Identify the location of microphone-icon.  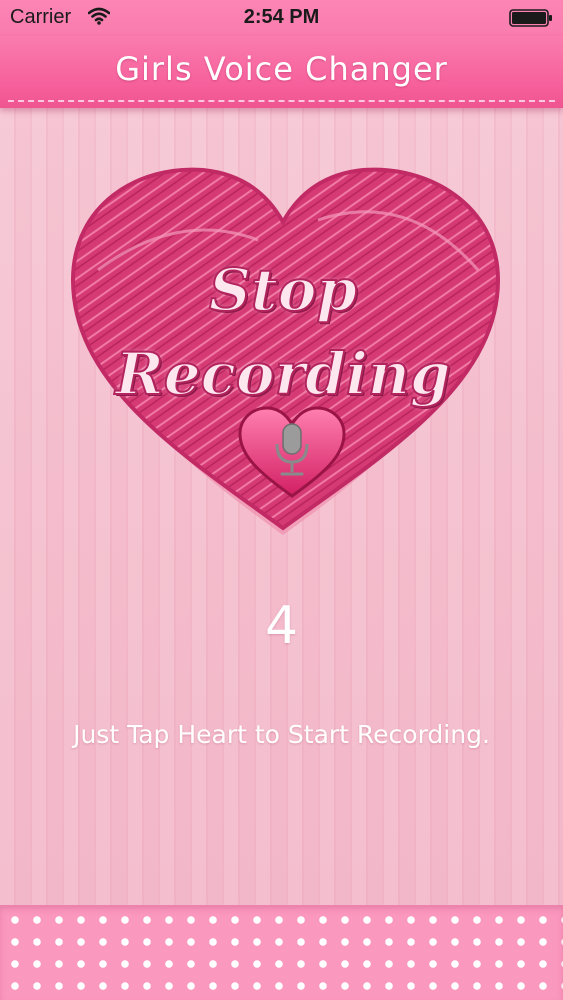
(292, 452).